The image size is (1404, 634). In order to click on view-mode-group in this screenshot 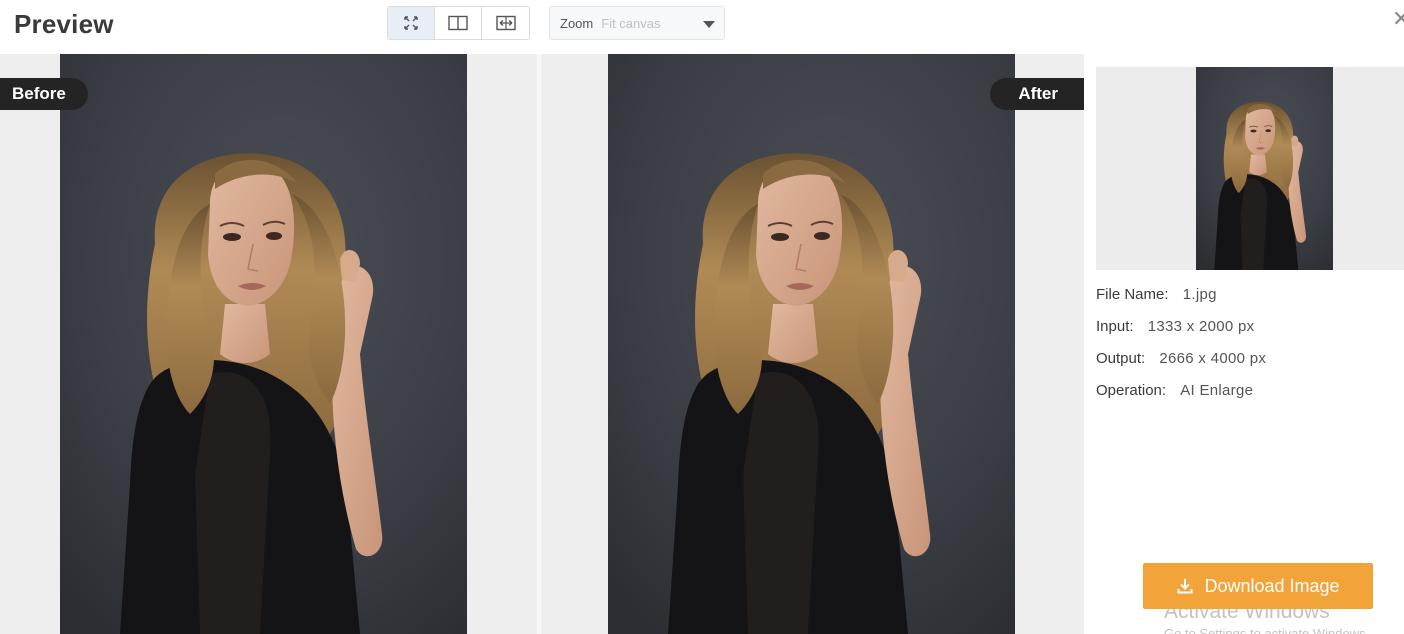, I will do `click(458, 23)`.